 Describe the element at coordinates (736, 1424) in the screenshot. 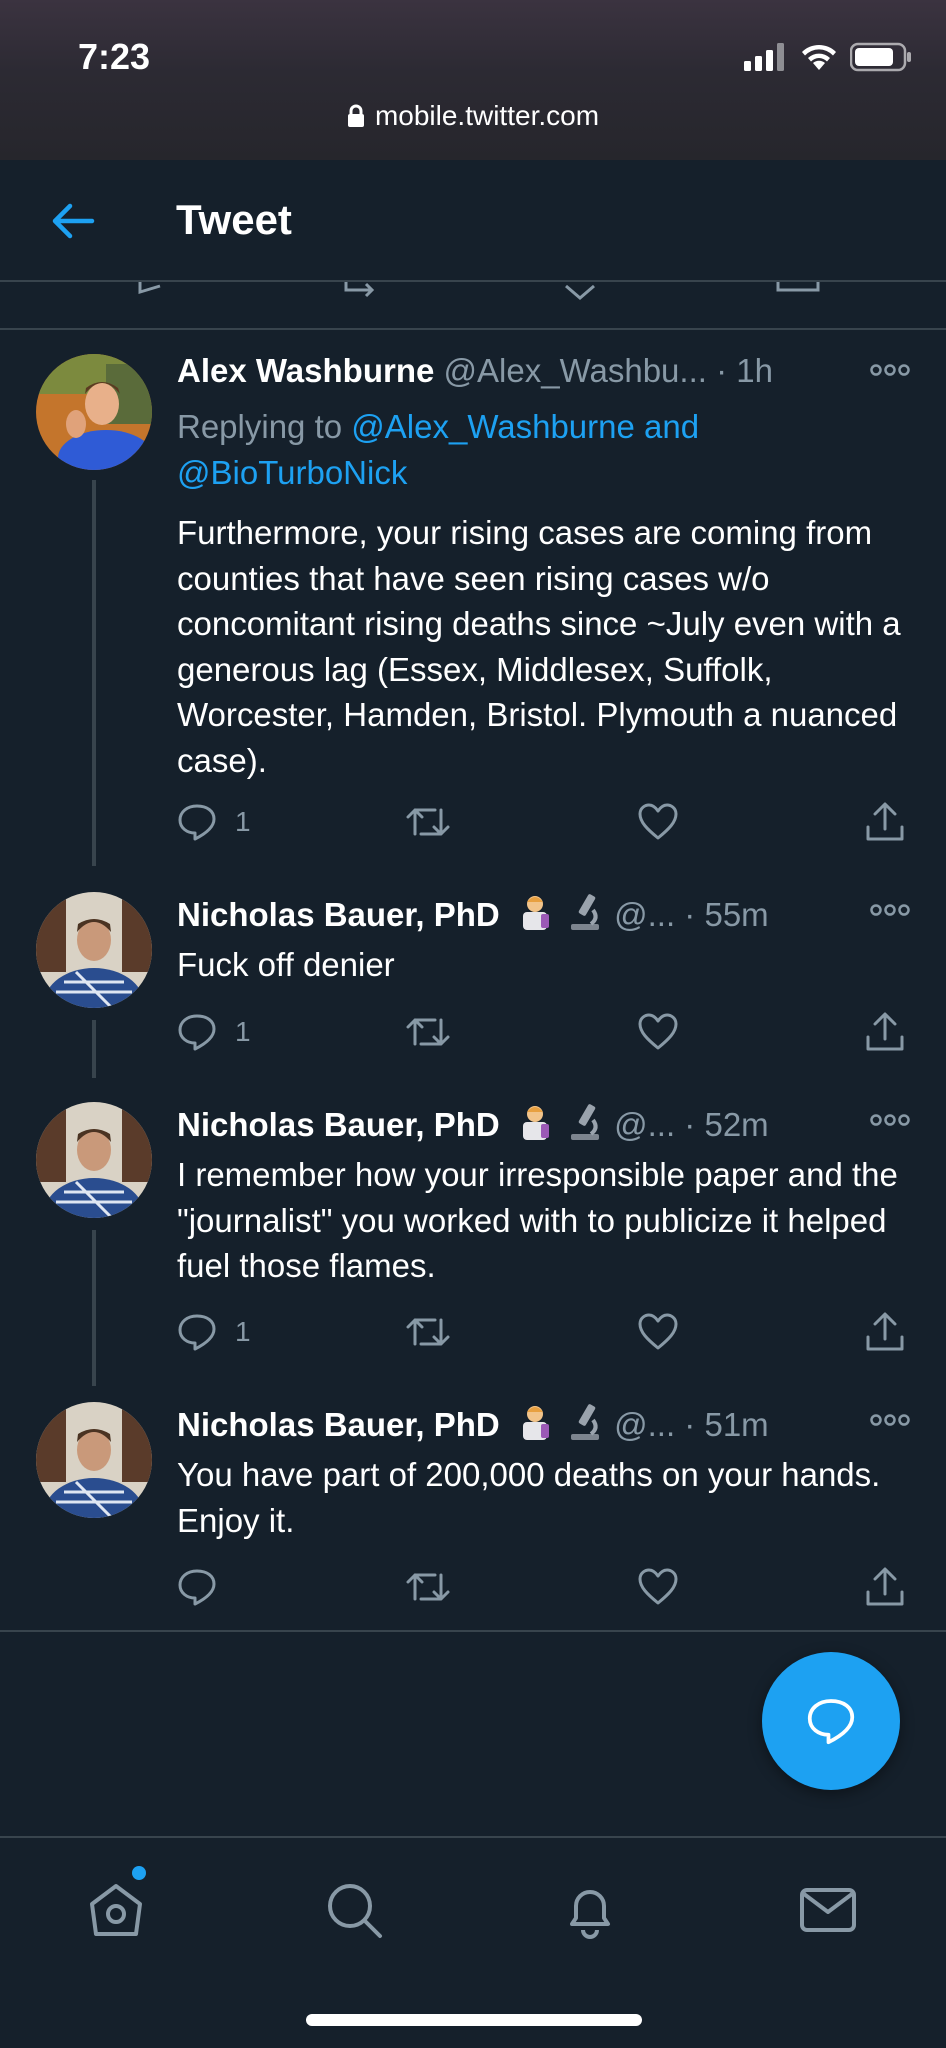

I see `tweet-time: 51m` at that location.